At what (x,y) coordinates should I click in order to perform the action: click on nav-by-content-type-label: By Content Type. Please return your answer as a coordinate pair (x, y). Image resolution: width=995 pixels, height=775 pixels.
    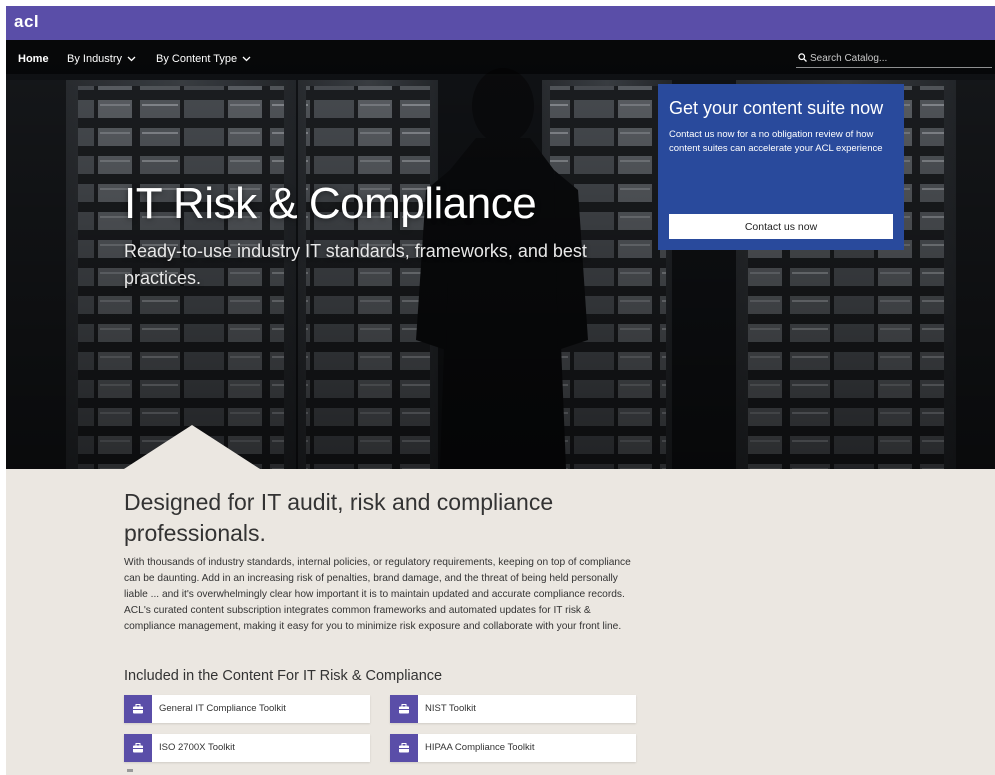
    Looking at the image, I should click on (197, 59).